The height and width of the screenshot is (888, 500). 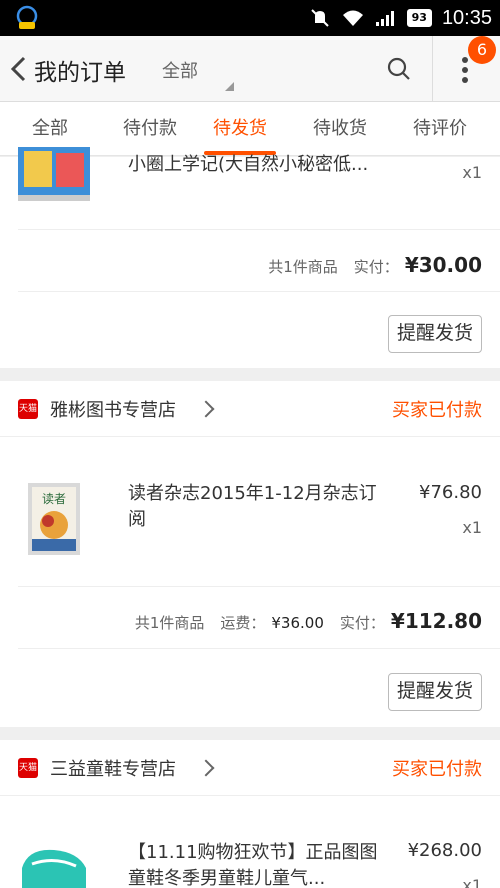 I want to click on store-name: 三益童鞋专营店, so click(x=113, y=768).